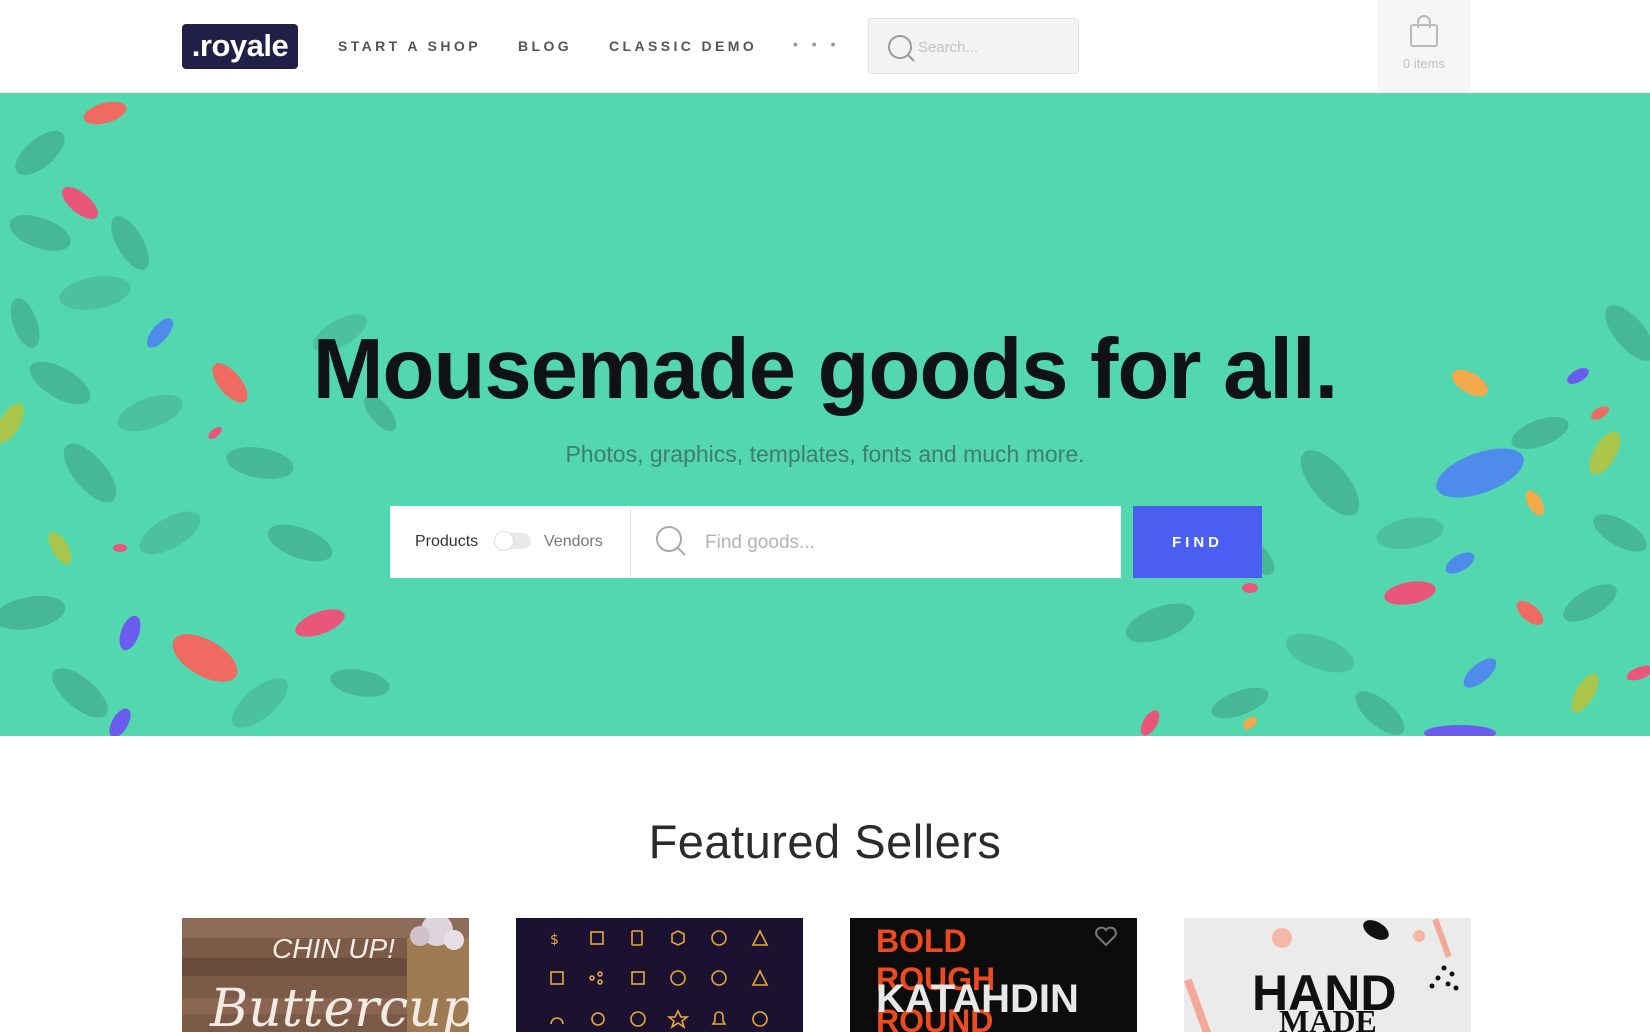 The width and height of the screenshot is (1650, 1032). I want to click on product-search-box: Products Vendors, so click(755, 542).